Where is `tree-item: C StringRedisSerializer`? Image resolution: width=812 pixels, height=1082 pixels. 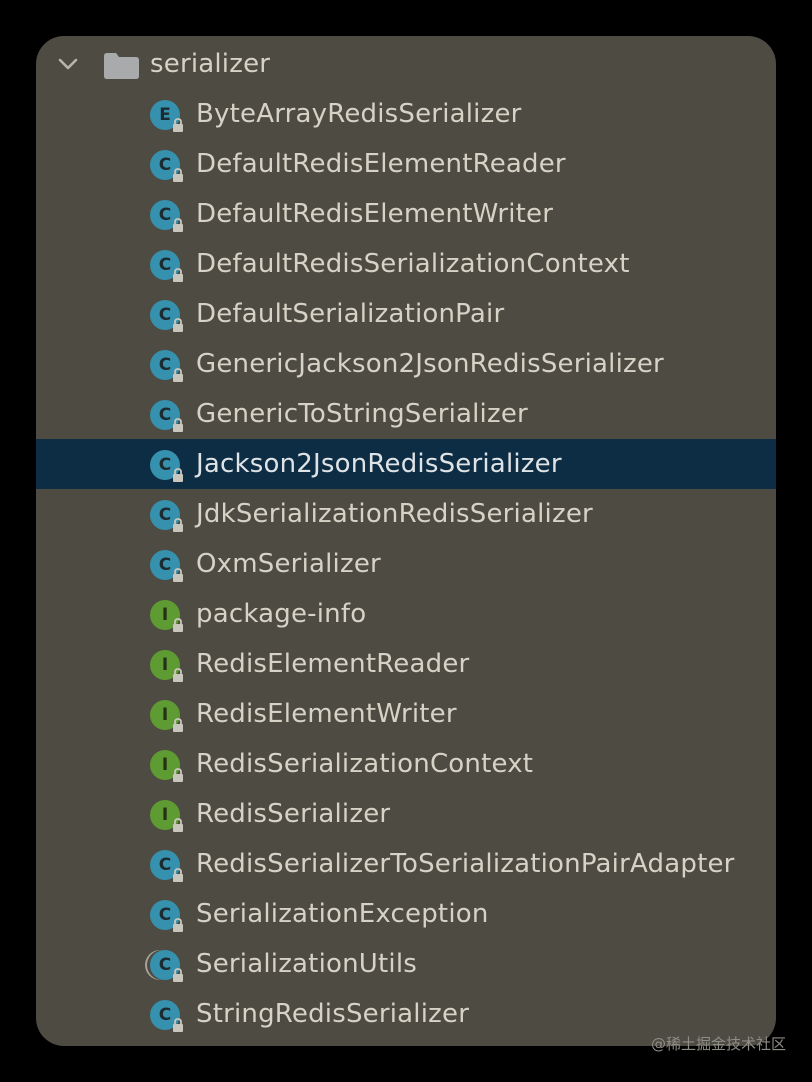
tree-item: C StringRedisSerializer is located at coordinates (406, 1014).